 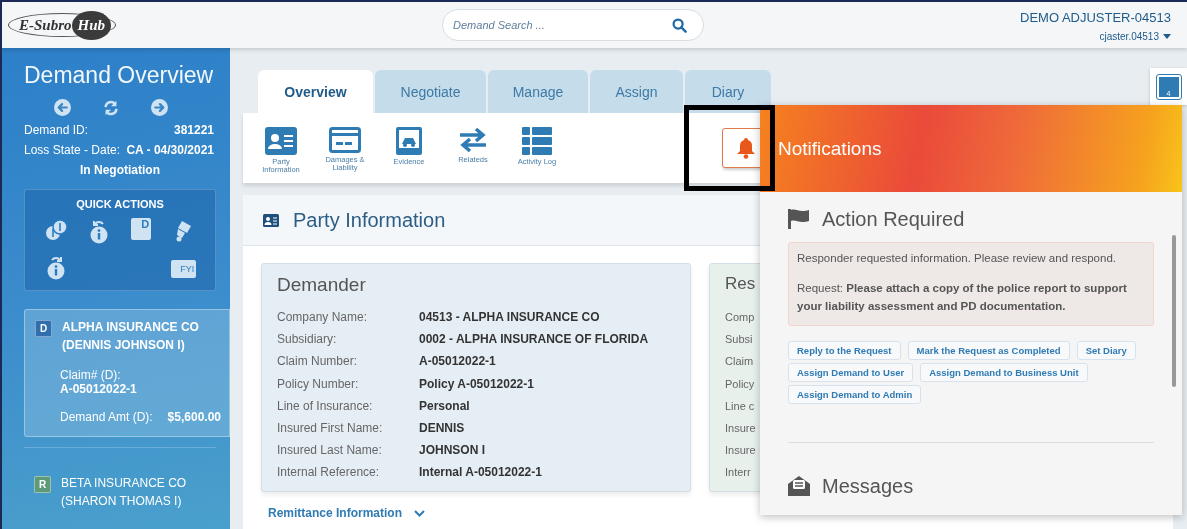 What do you see at coordinates (106, 417) in the screenshot?
I see `amount-label: Demand Amt (D):` at bounding box center [106, 417].